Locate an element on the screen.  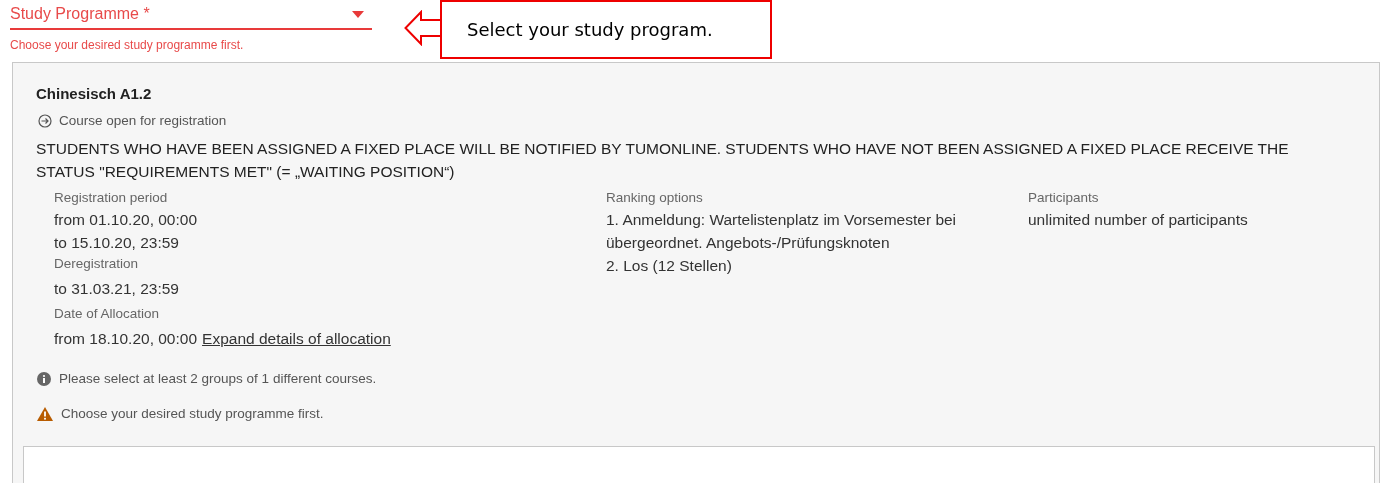
ranking-option: 1. Anmeldung: Wartelistenplatz im Vorsemester bei übergeordnet. Angebots-/Prüfungsknoten is located at coordinates (806, 230).